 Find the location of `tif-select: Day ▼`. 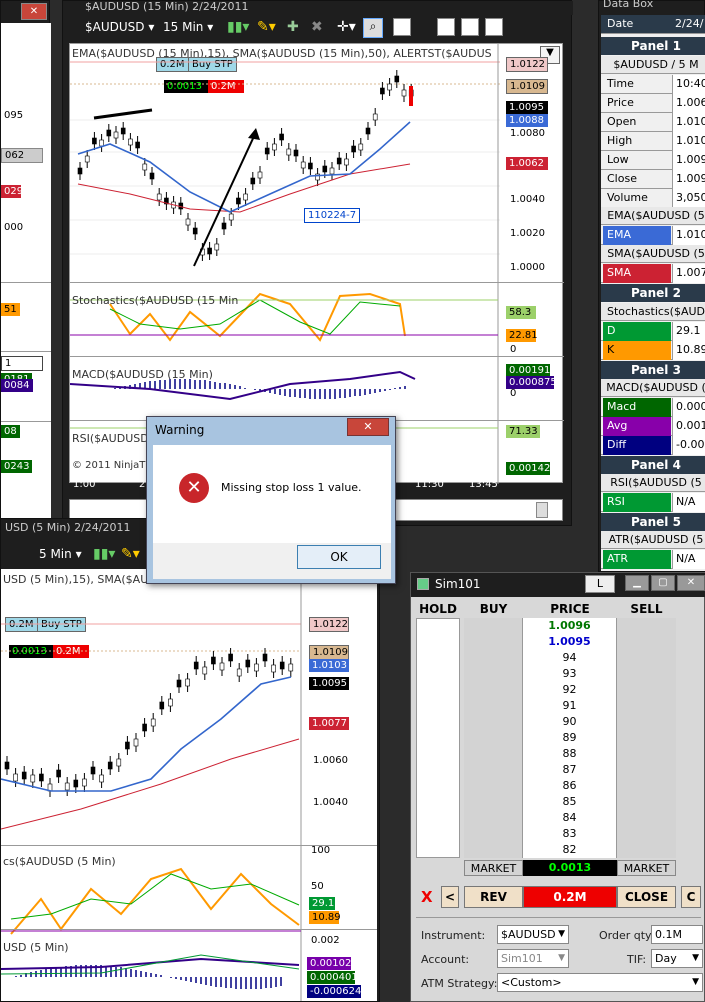

tif-select: Day ▼ is located at coordinates (677, 958).